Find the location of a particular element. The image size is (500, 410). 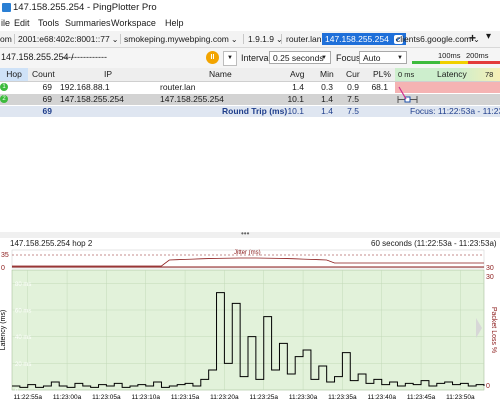

legend-red-bar is located at coordinates (484, 62).